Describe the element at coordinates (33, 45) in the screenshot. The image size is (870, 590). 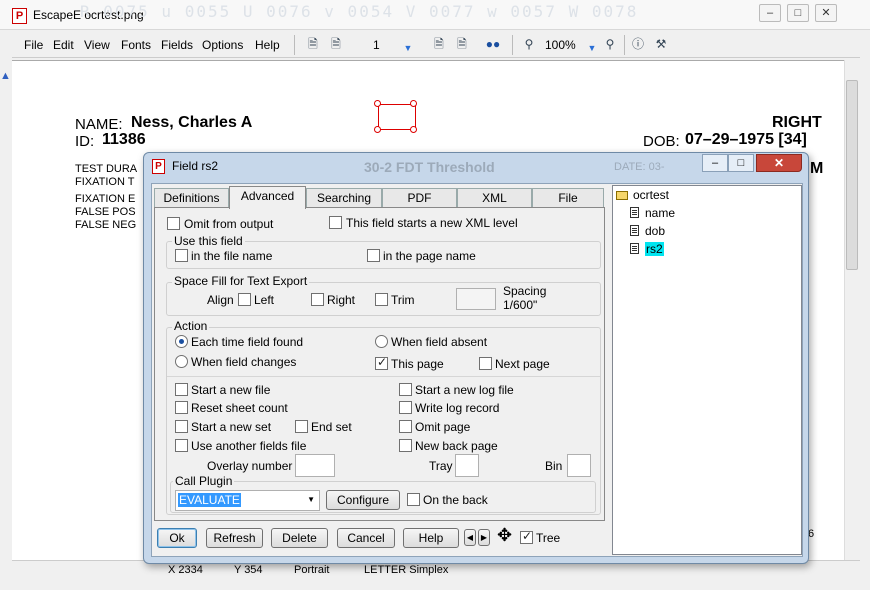
I see `menu-file: File` at that location.